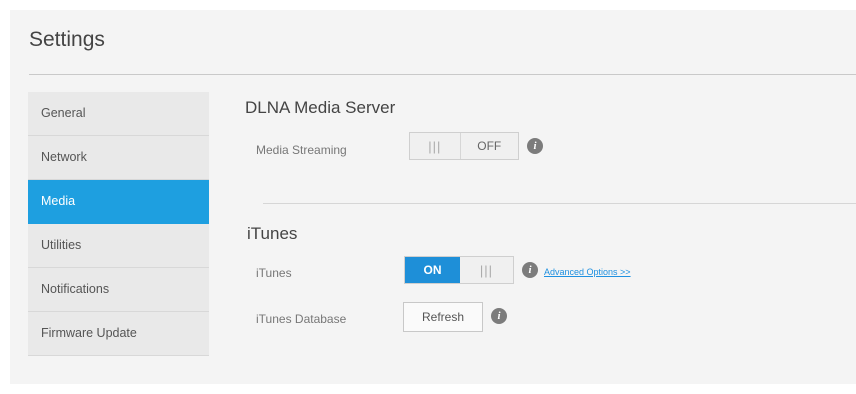 The width and height of the screenshot is (856, 394). Describe the element at coordinates (272, 233) in the screenshot. I see `itunes-section-title: iTunes` at that location.